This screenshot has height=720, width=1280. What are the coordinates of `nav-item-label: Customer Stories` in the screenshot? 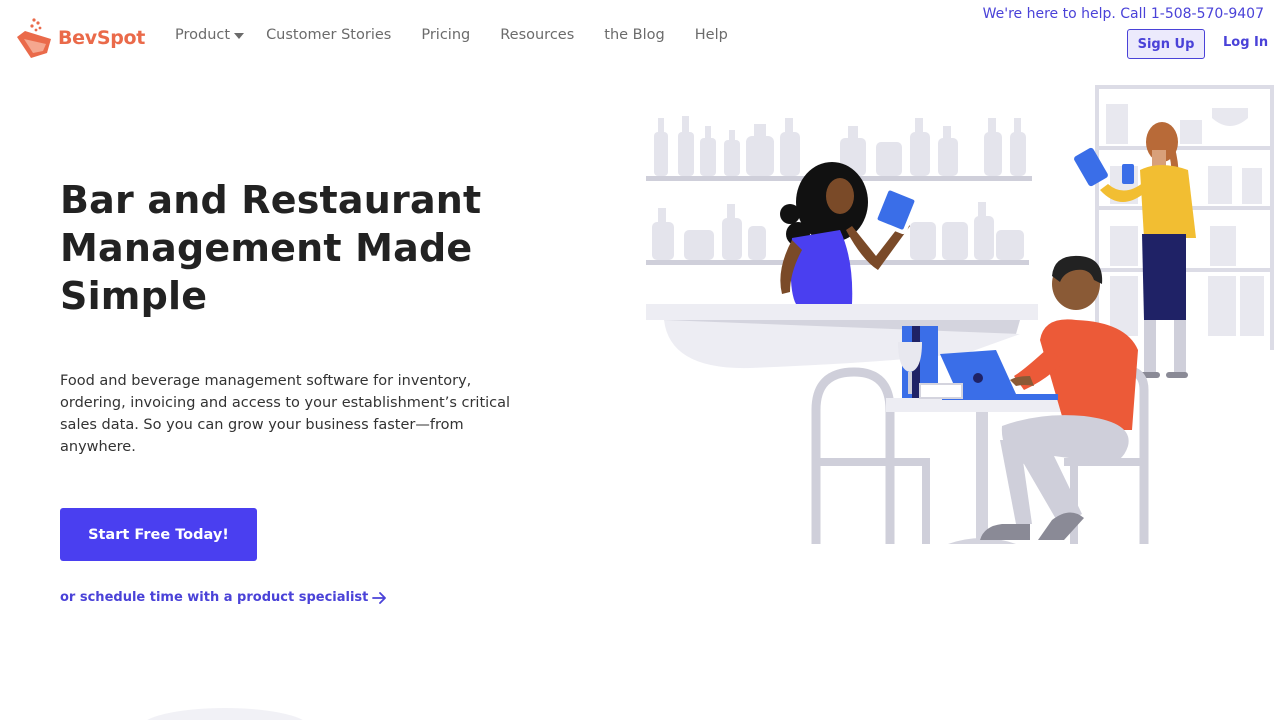 It's located at (329, 35).